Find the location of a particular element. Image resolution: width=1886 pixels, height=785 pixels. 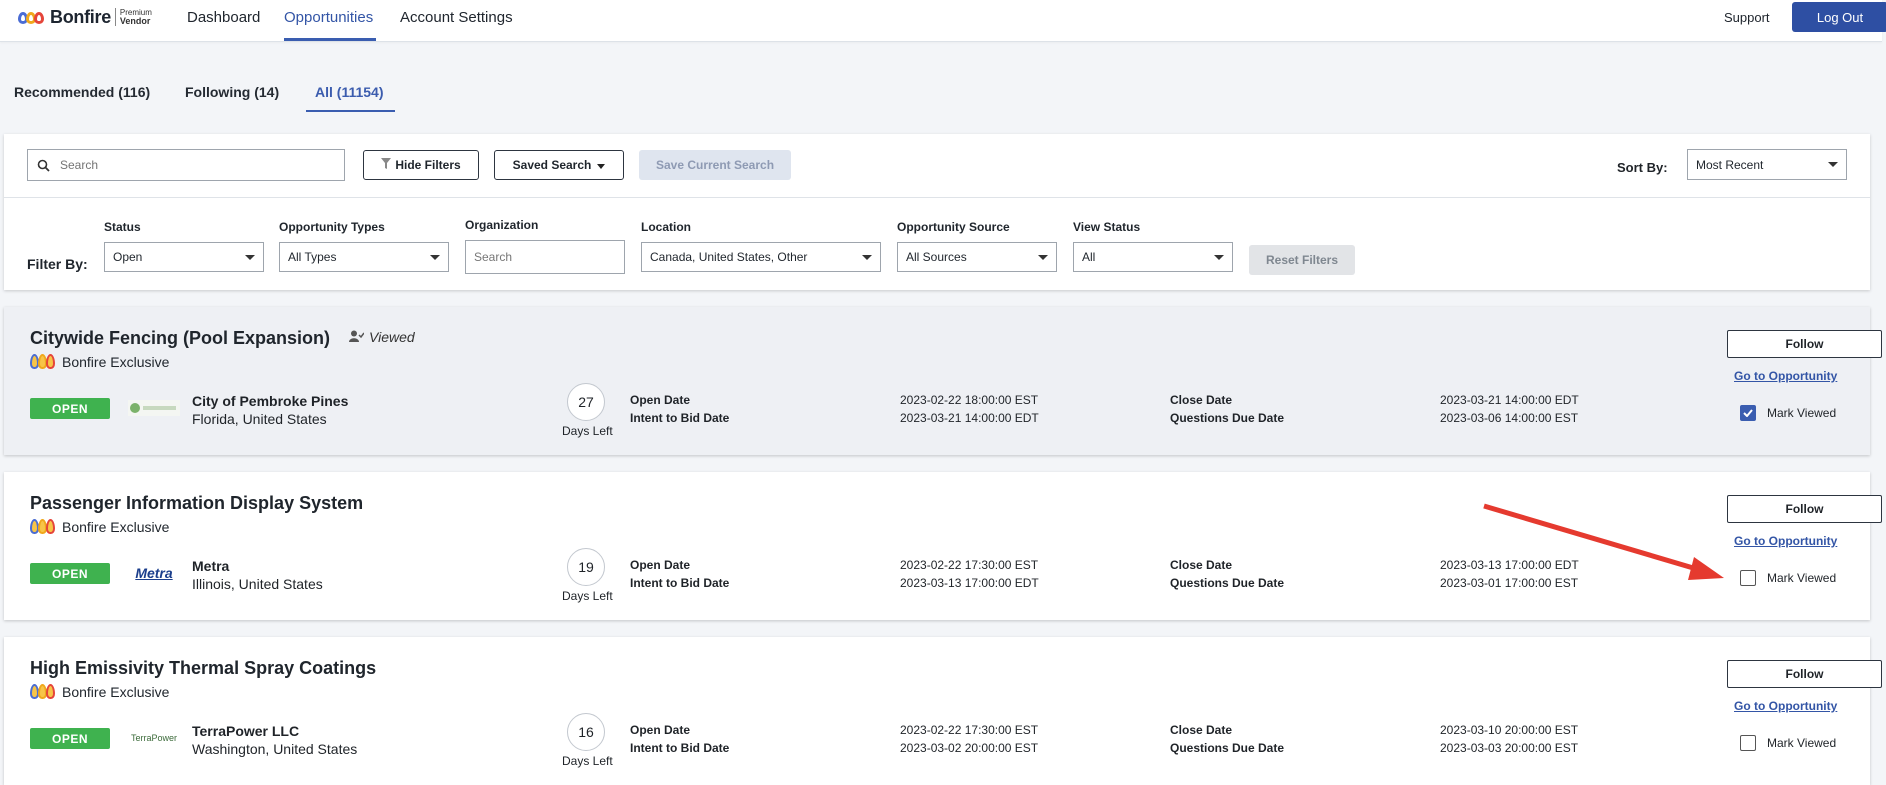

open-date-value: 2023-02-22 17:30:00 EST is located at coordinates (969, 730).